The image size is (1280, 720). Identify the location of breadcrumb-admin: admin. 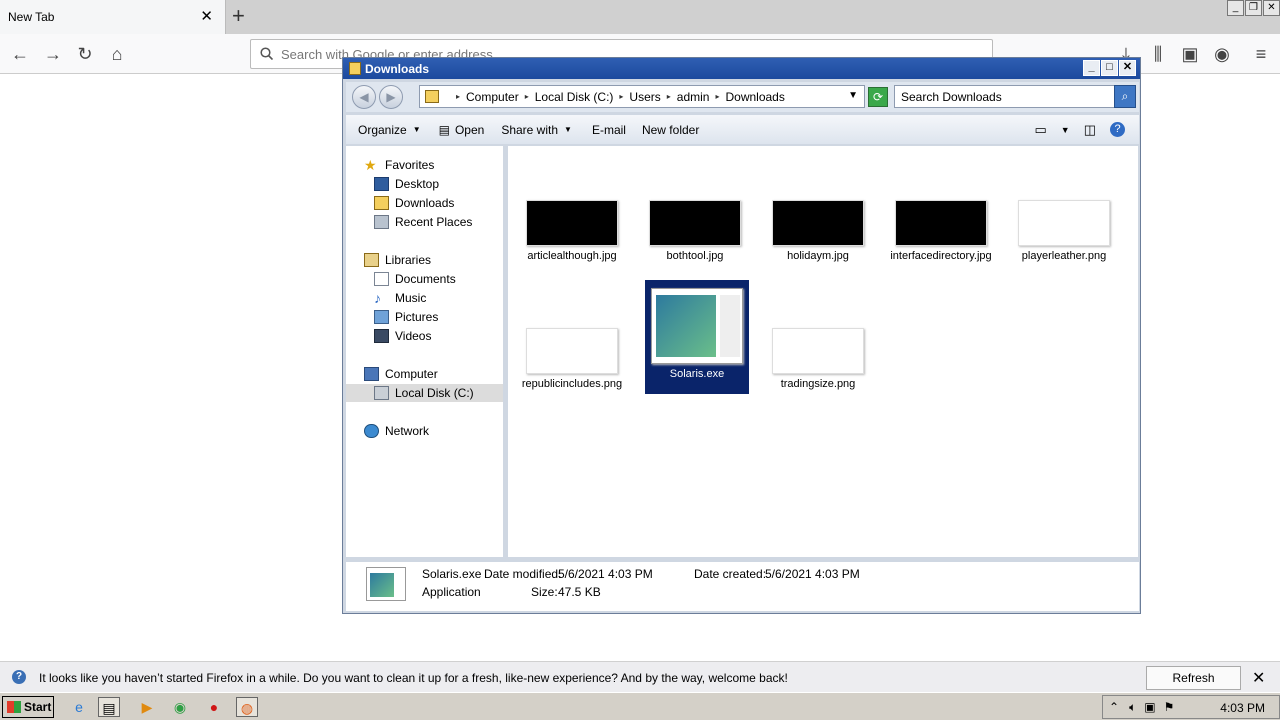
(693, 97).